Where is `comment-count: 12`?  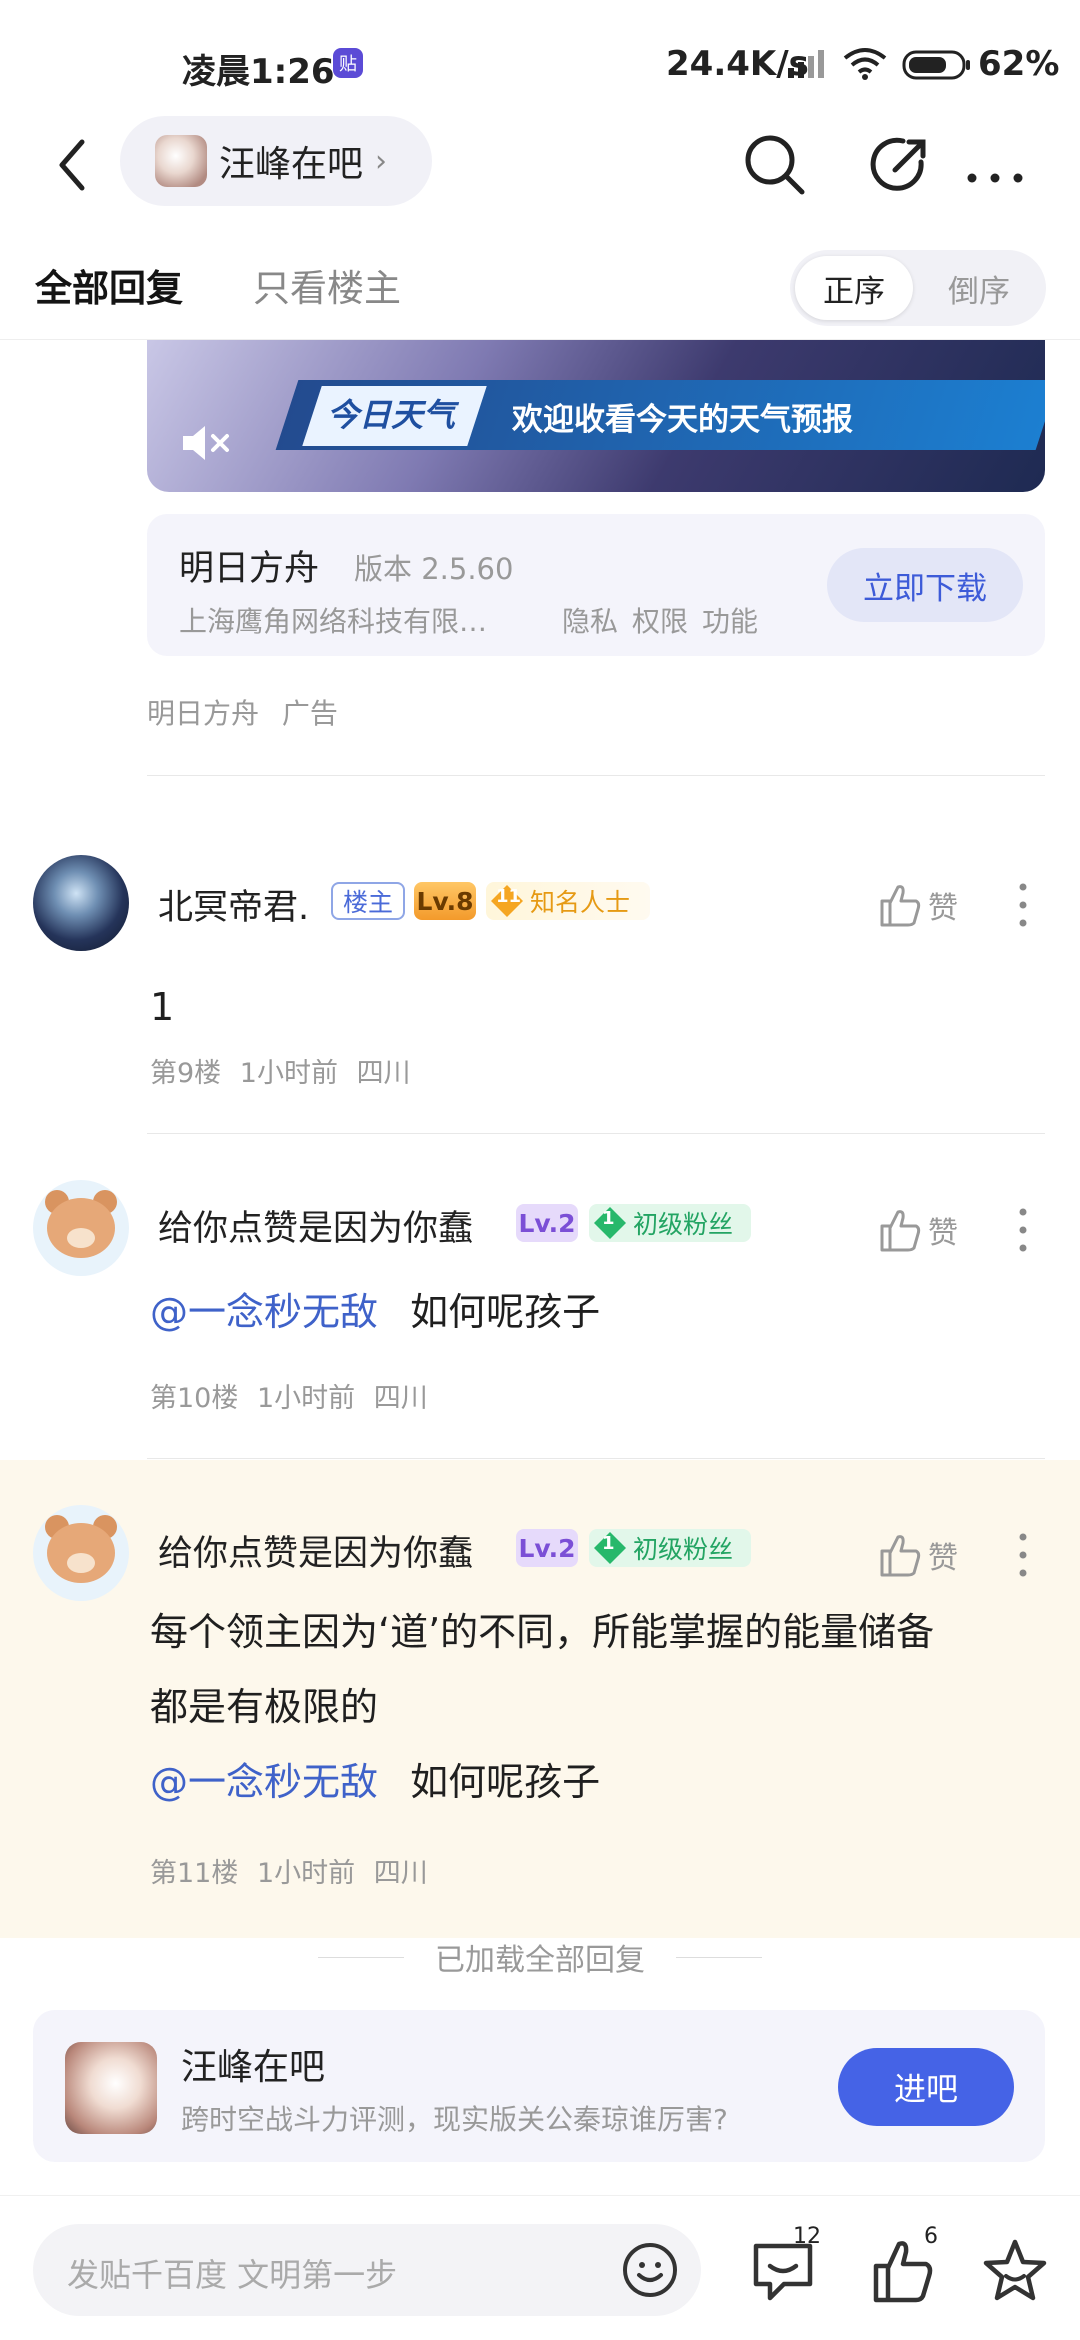 comment-count: 12 is located at coordinates (807, 2236).